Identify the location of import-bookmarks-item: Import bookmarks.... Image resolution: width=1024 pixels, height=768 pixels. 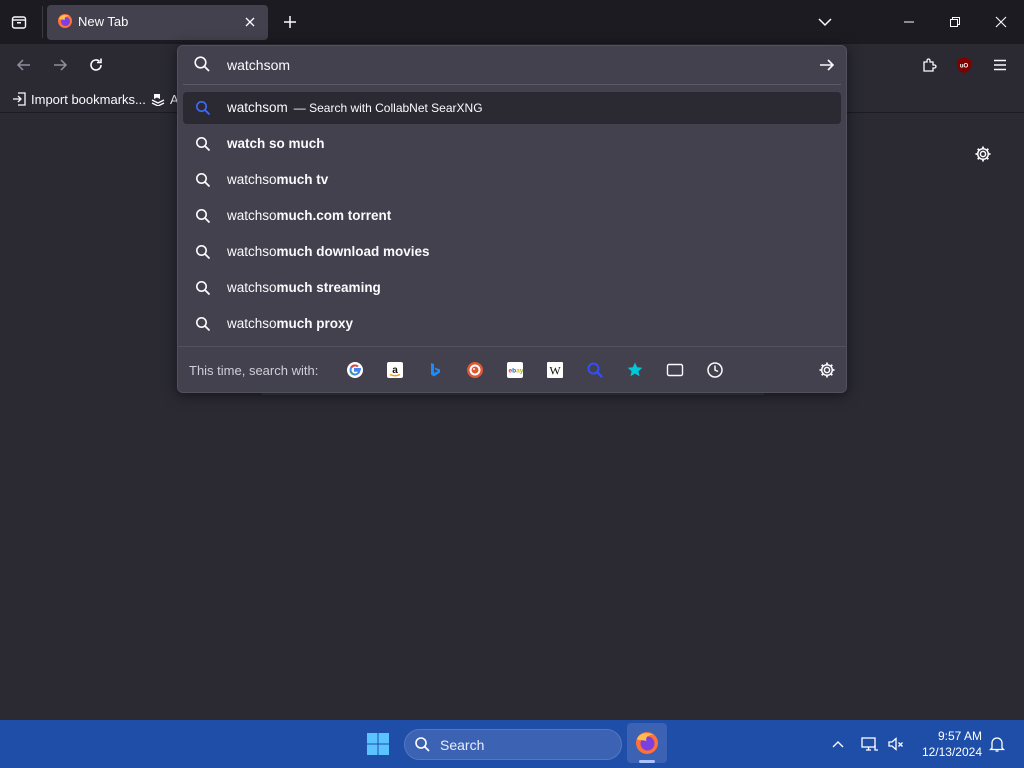
(79, 99).